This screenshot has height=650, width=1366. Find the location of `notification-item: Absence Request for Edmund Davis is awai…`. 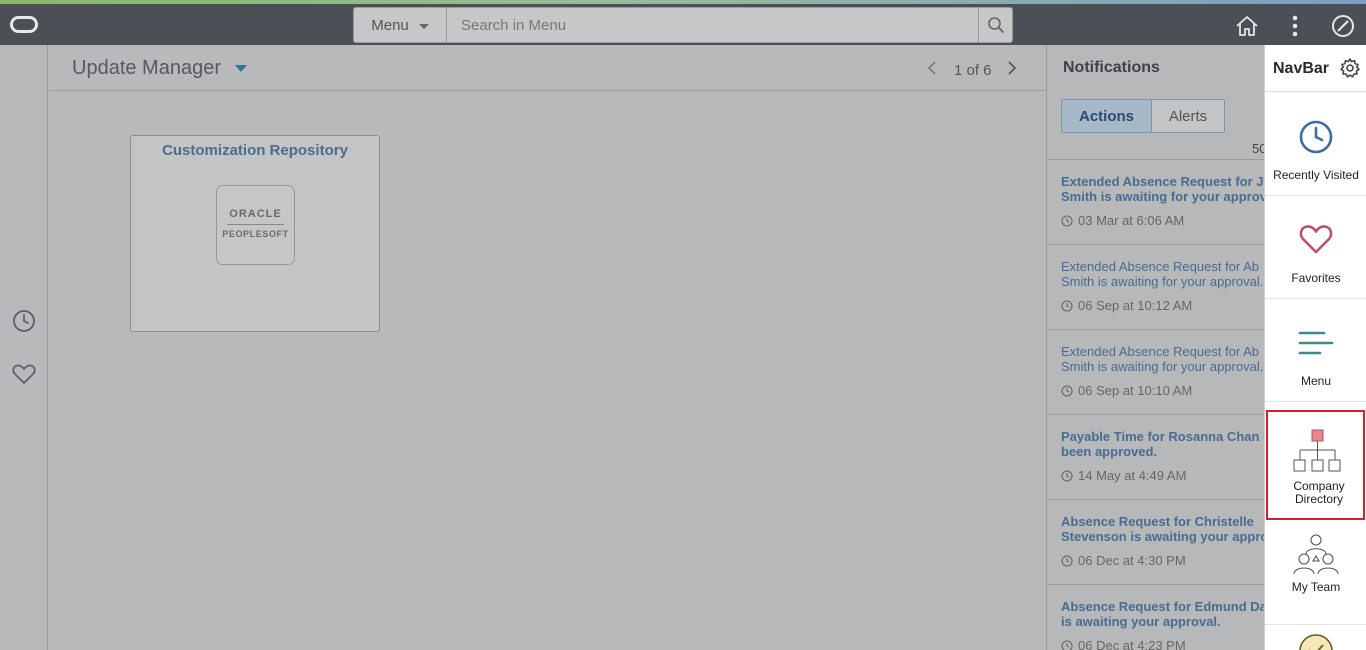

notification-item: Absence Request for Edmund Davis is awai… is located at coordinates (1155, 617).